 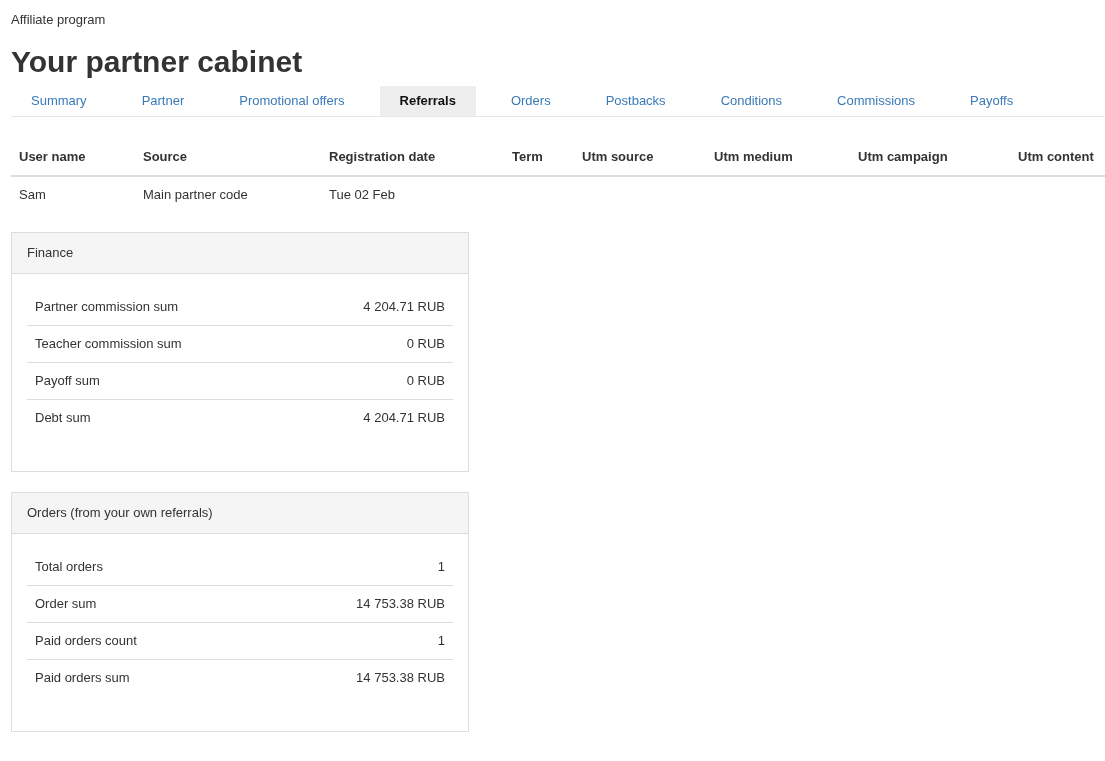 What do you see at coordinates (876, 101) in the screenshot?
I see `tab: Commissions` at bounding box center [876, 101].